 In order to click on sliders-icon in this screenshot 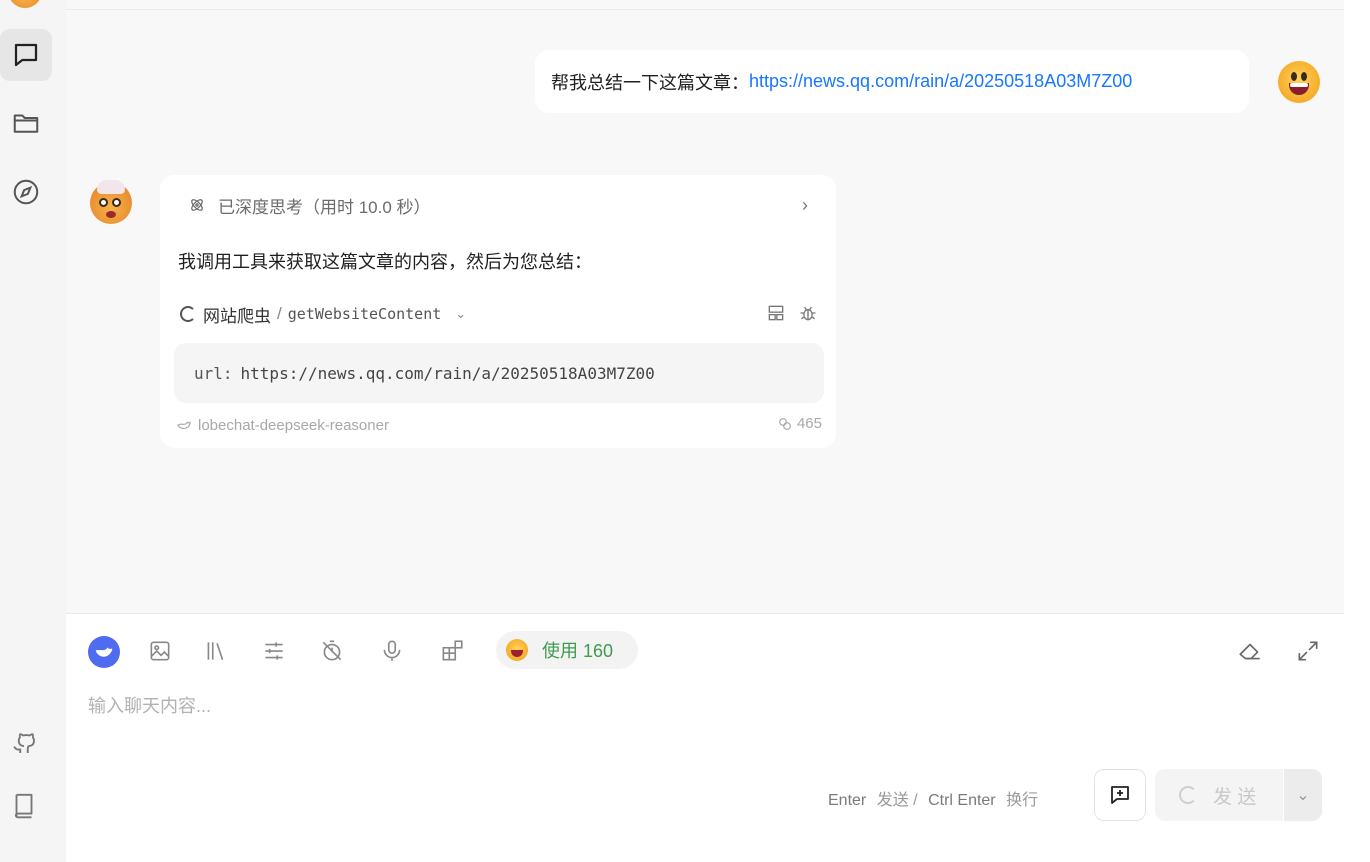, I will do `click(274, 651)`.